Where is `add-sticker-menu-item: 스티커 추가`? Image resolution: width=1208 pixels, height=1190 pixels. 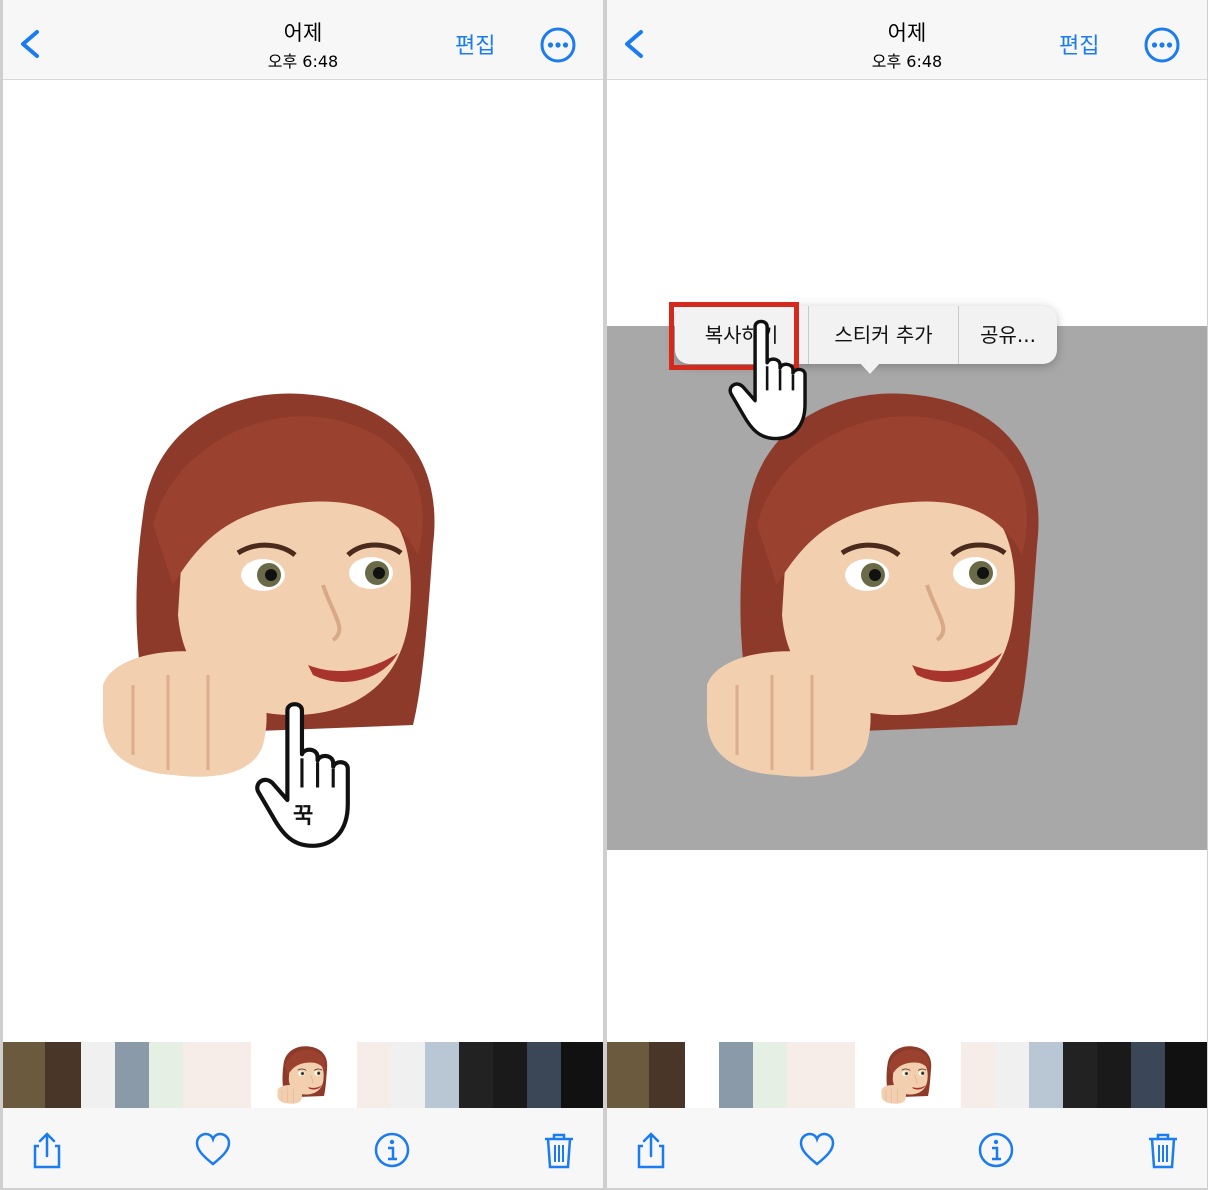
add-sticker-menu-item: 스티커 추가 is located at coordinates (883, 335).